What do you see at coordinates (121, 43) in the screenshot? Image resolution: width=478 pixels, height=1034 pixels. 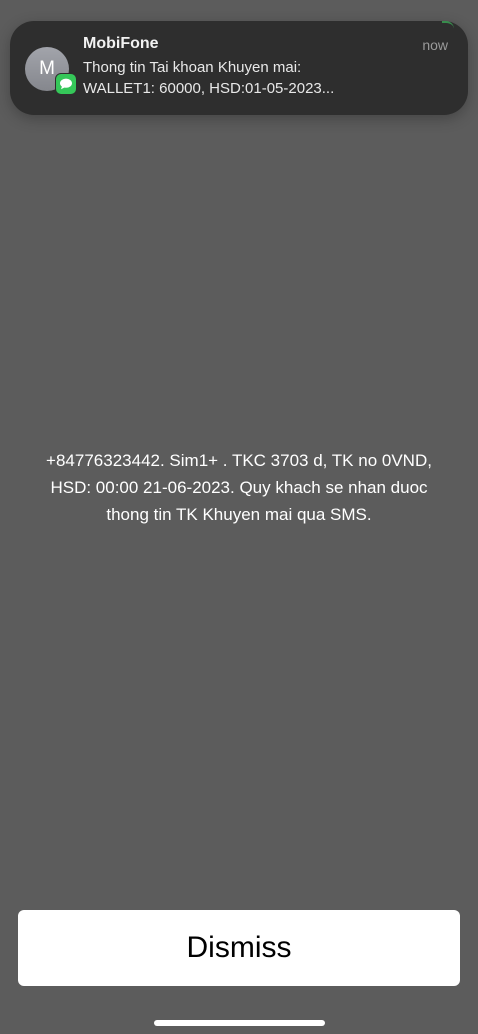 I see `notification-sender: MobiFone` at bounding box center [121, 43].